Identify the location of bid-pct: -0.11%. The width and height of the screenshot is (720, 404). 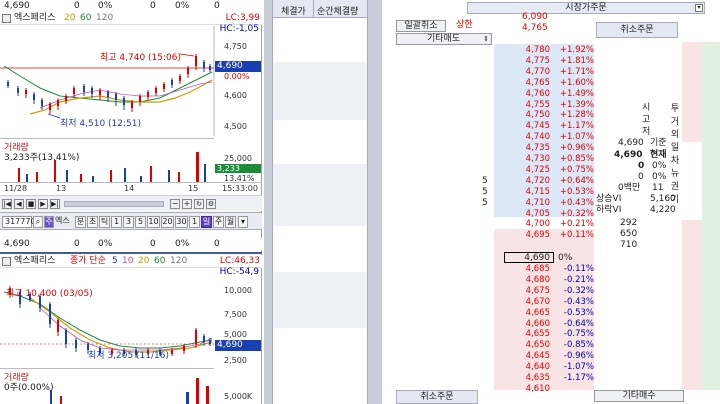
(578, 269).